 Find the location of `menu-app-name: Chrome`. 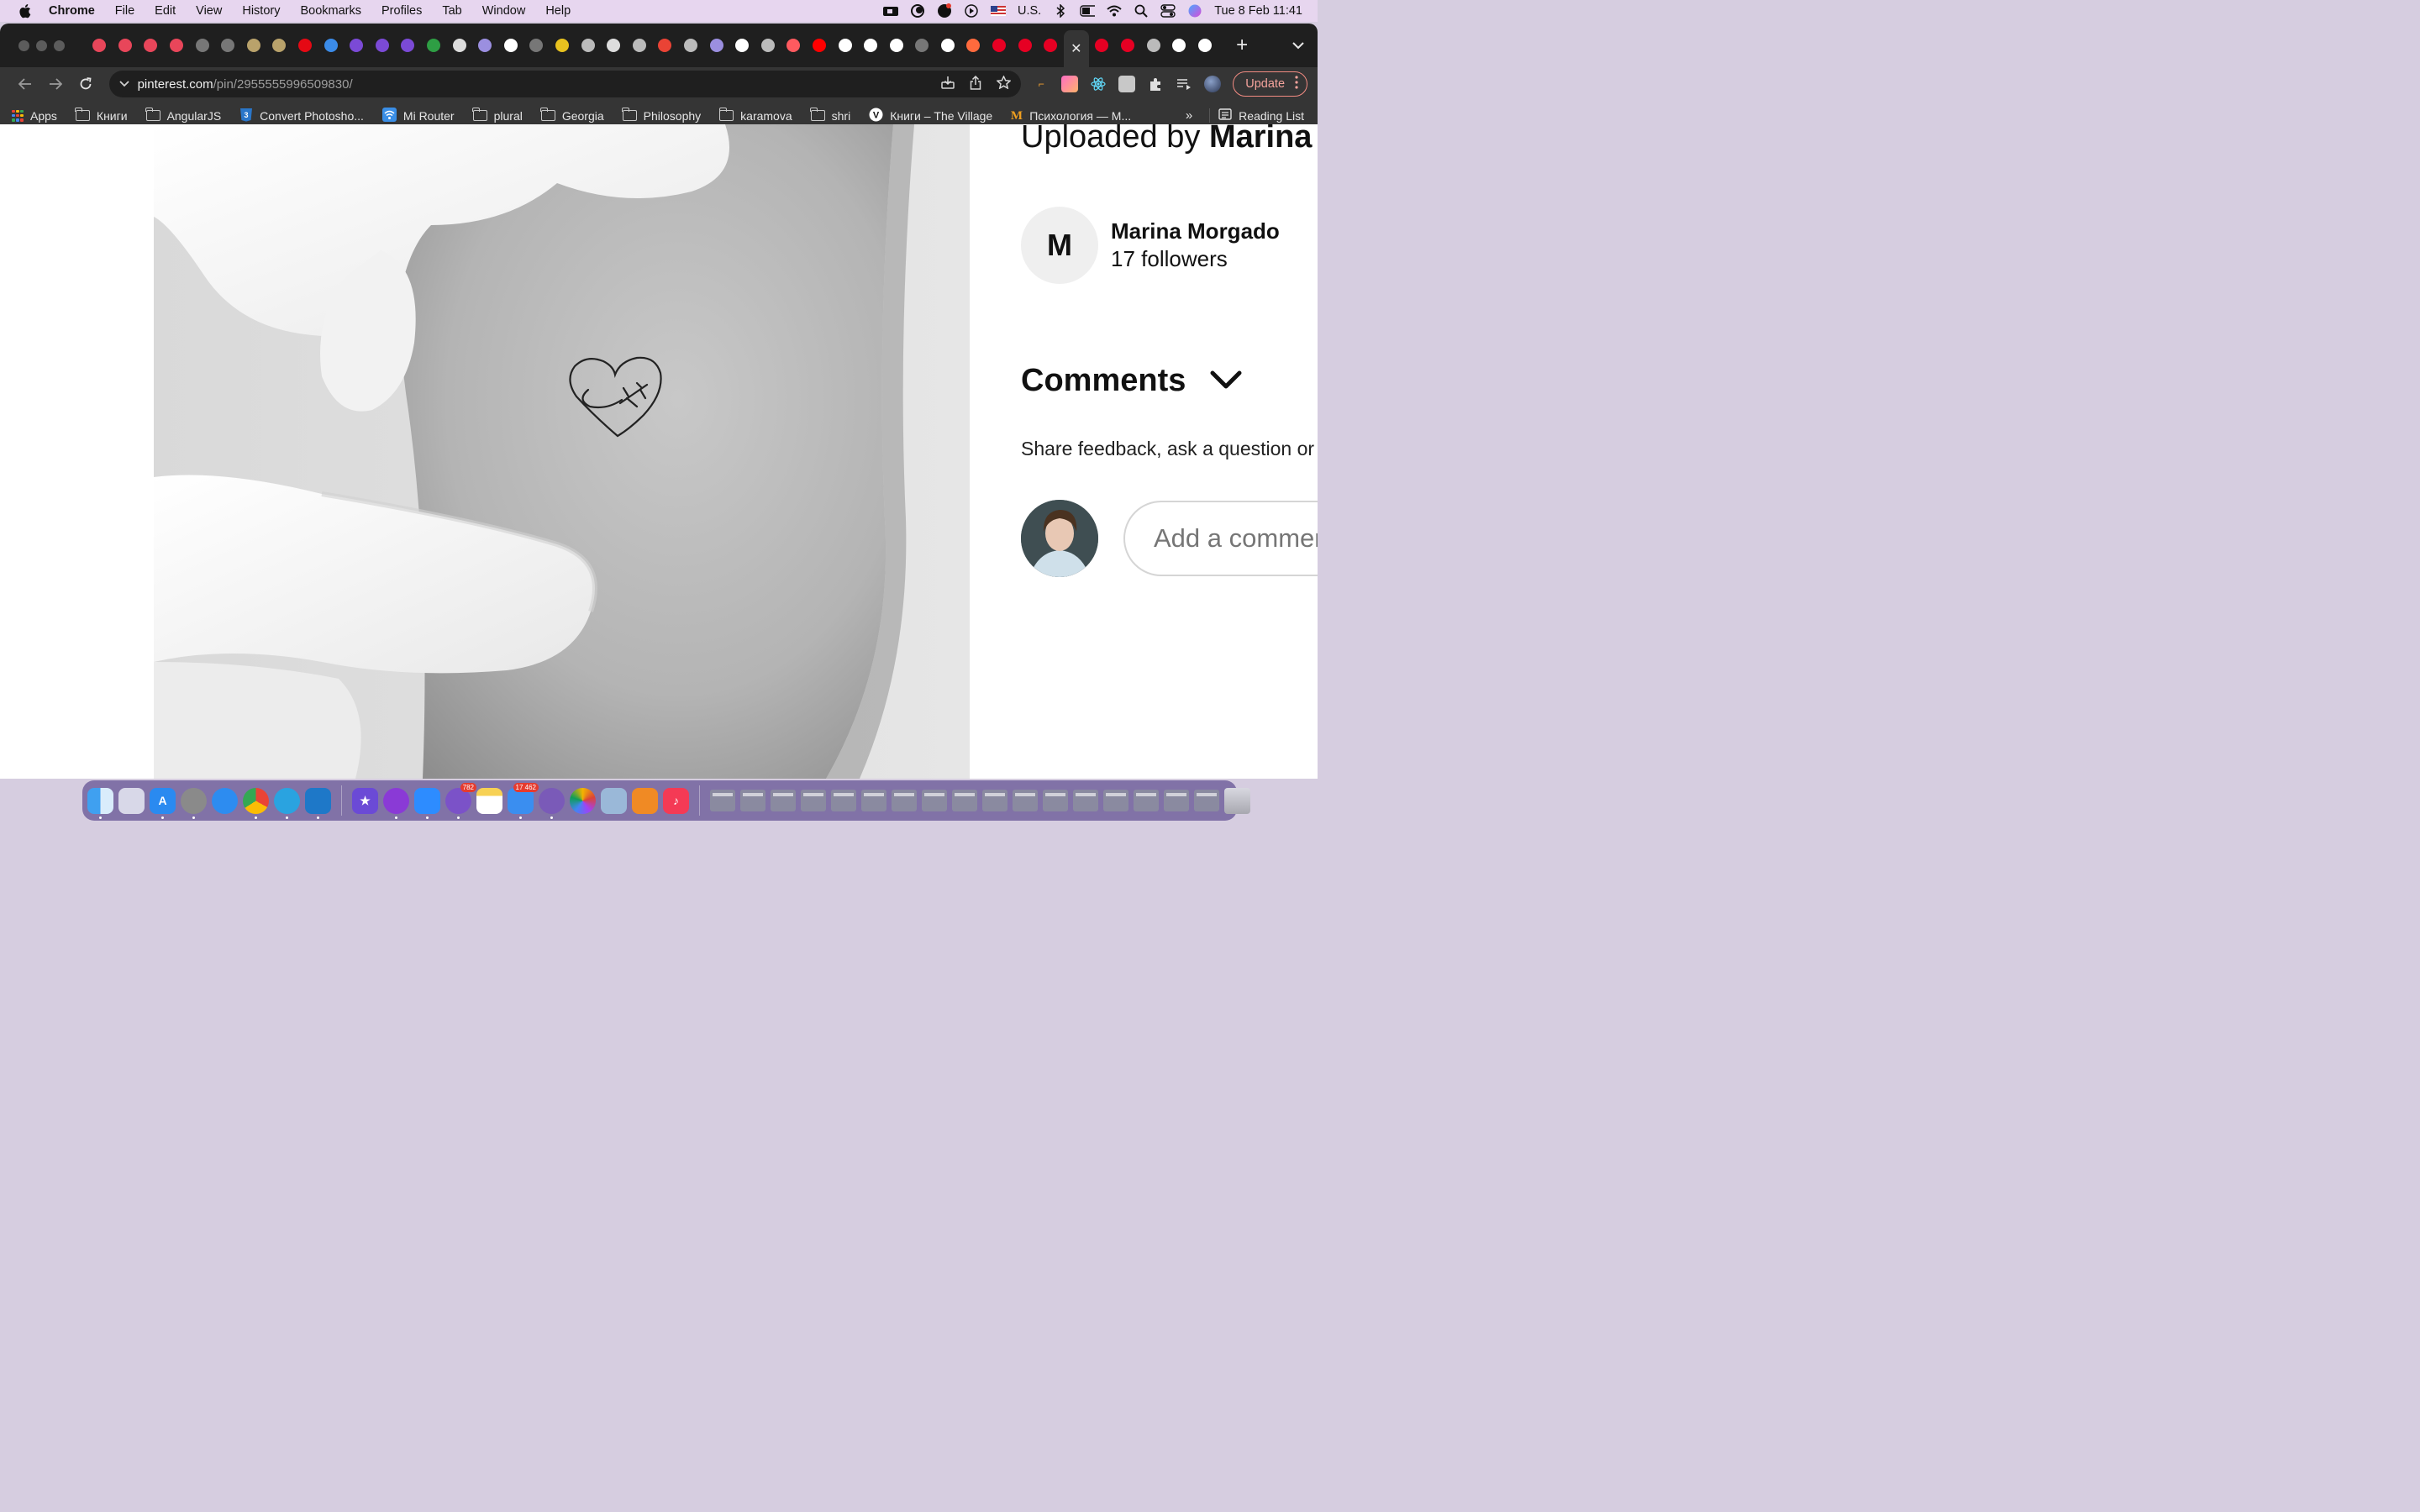

menu-app-name: Chrome is located at coordinates (76, 11).